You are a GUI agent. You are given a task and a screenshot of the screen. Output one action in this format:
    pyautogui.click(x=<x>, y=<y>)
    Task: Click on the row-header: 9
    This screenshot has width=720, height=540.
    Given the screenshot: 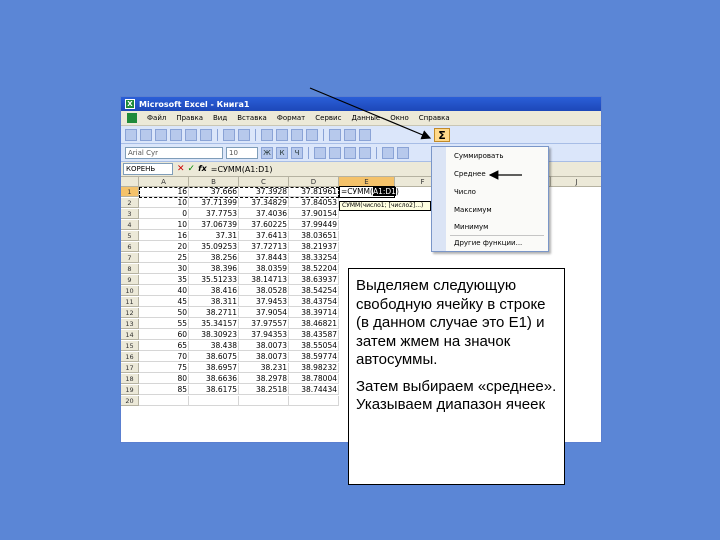 What is the action you would take?
    pyautogui.click(x=130, y=280)
    